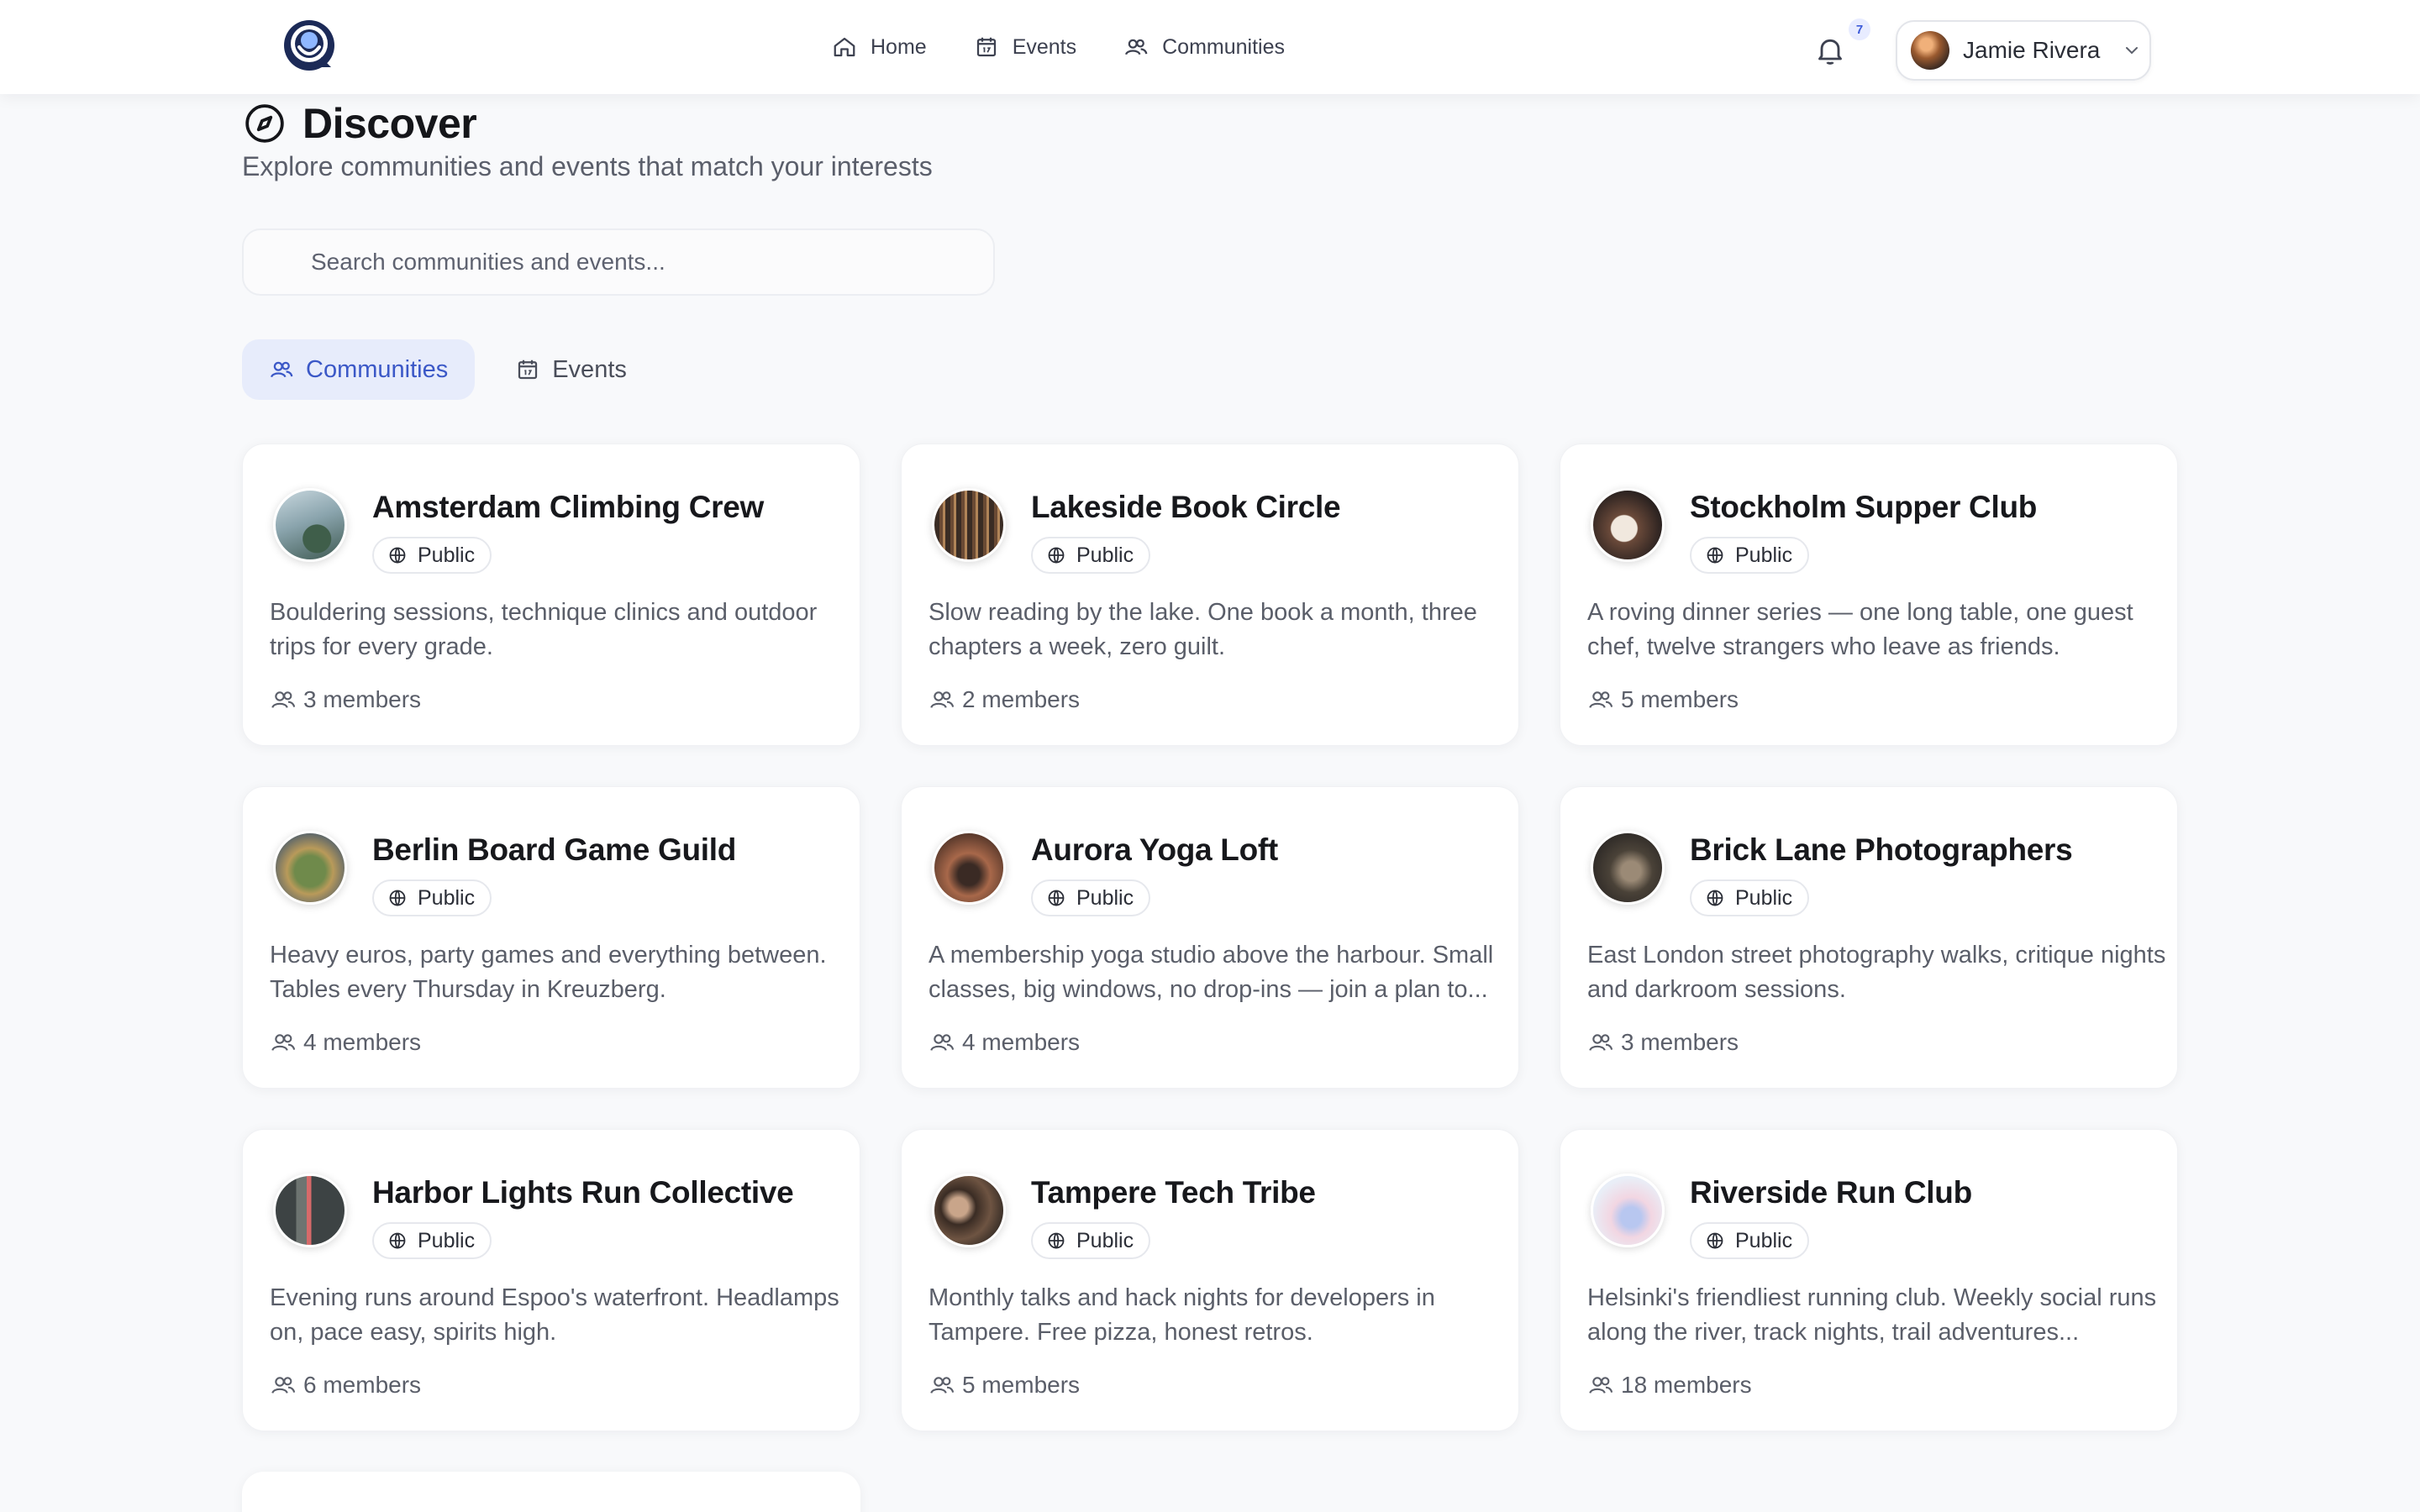 Image resolution: width=2420 pixels, height=1512 pixels. I want to click on search-input, so click(618, 262).